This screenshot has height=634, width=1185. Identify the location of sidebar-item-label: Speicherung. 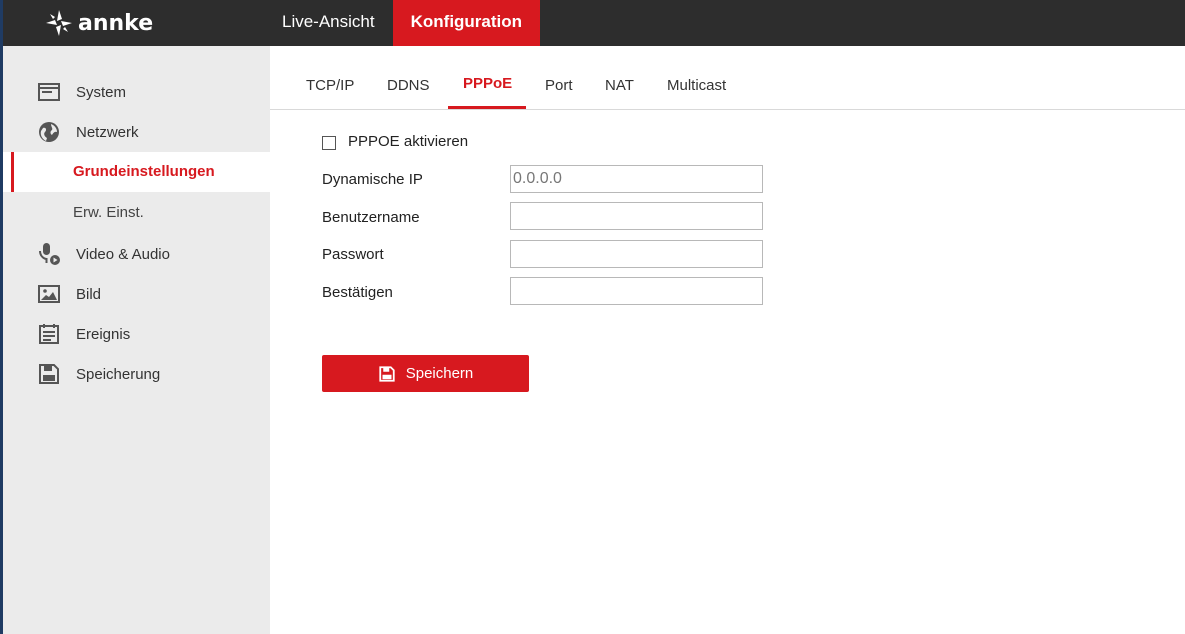
(118, 374).